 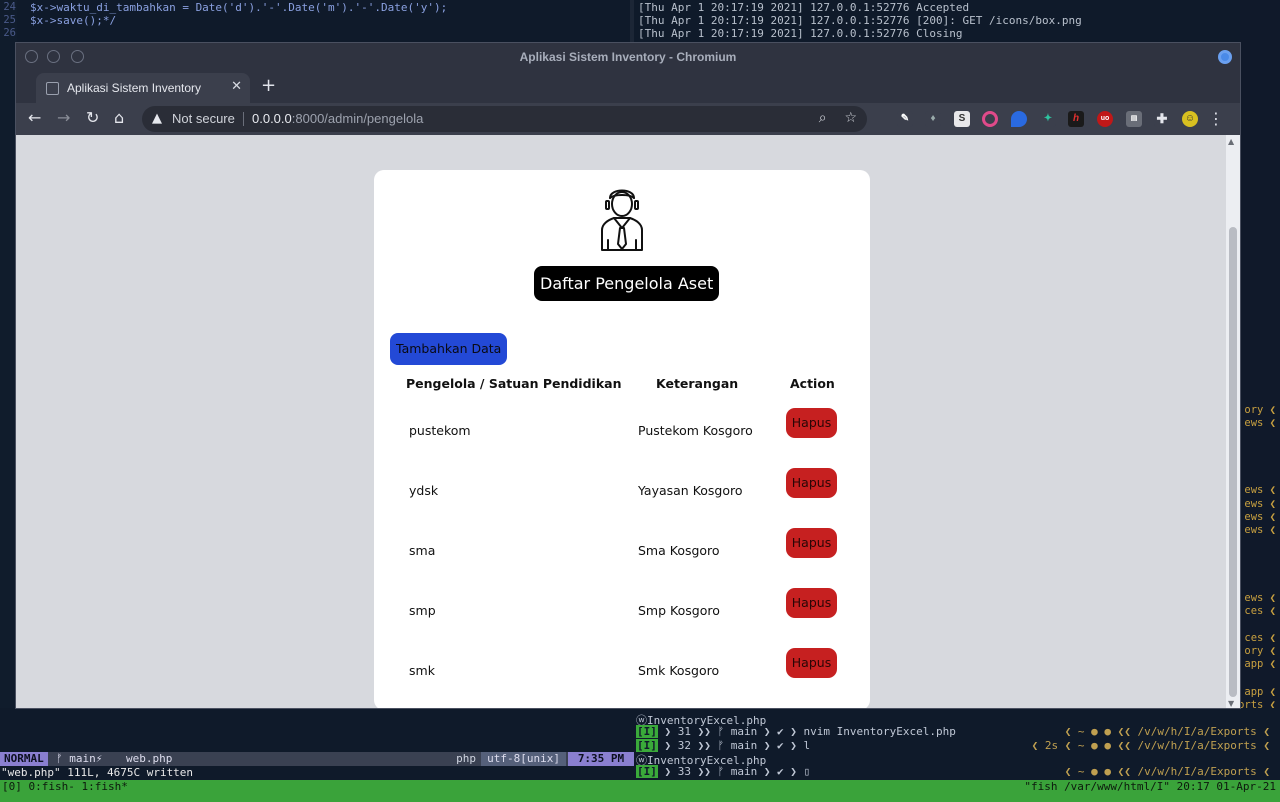 I want to click on scrollbar-thumb, so click(x=1233, y=462).